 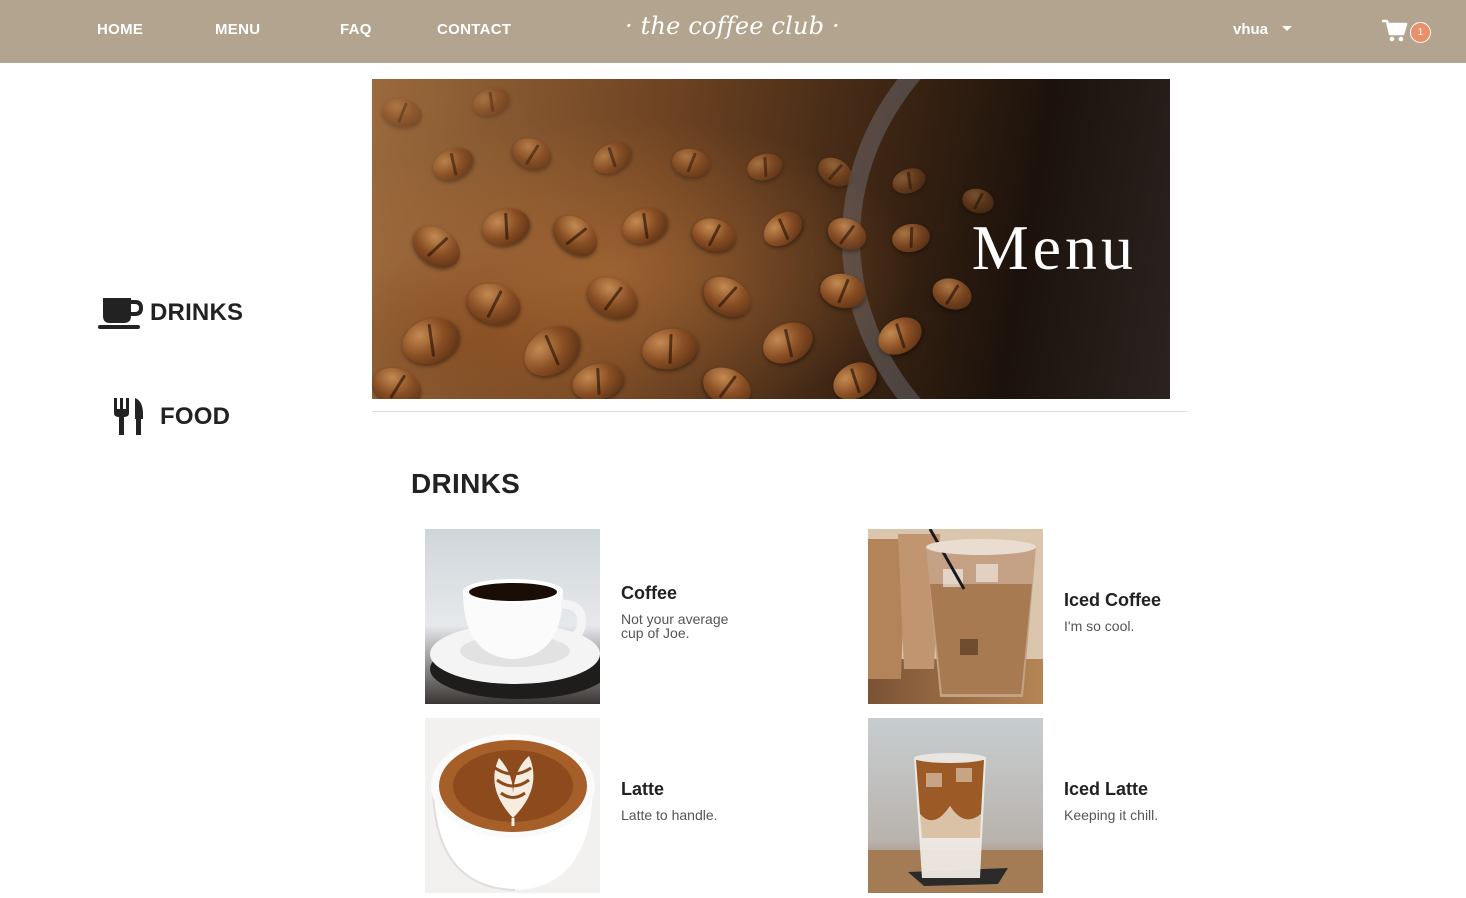 I want to click on coffee-cup-image, so click(x=512, y=616).